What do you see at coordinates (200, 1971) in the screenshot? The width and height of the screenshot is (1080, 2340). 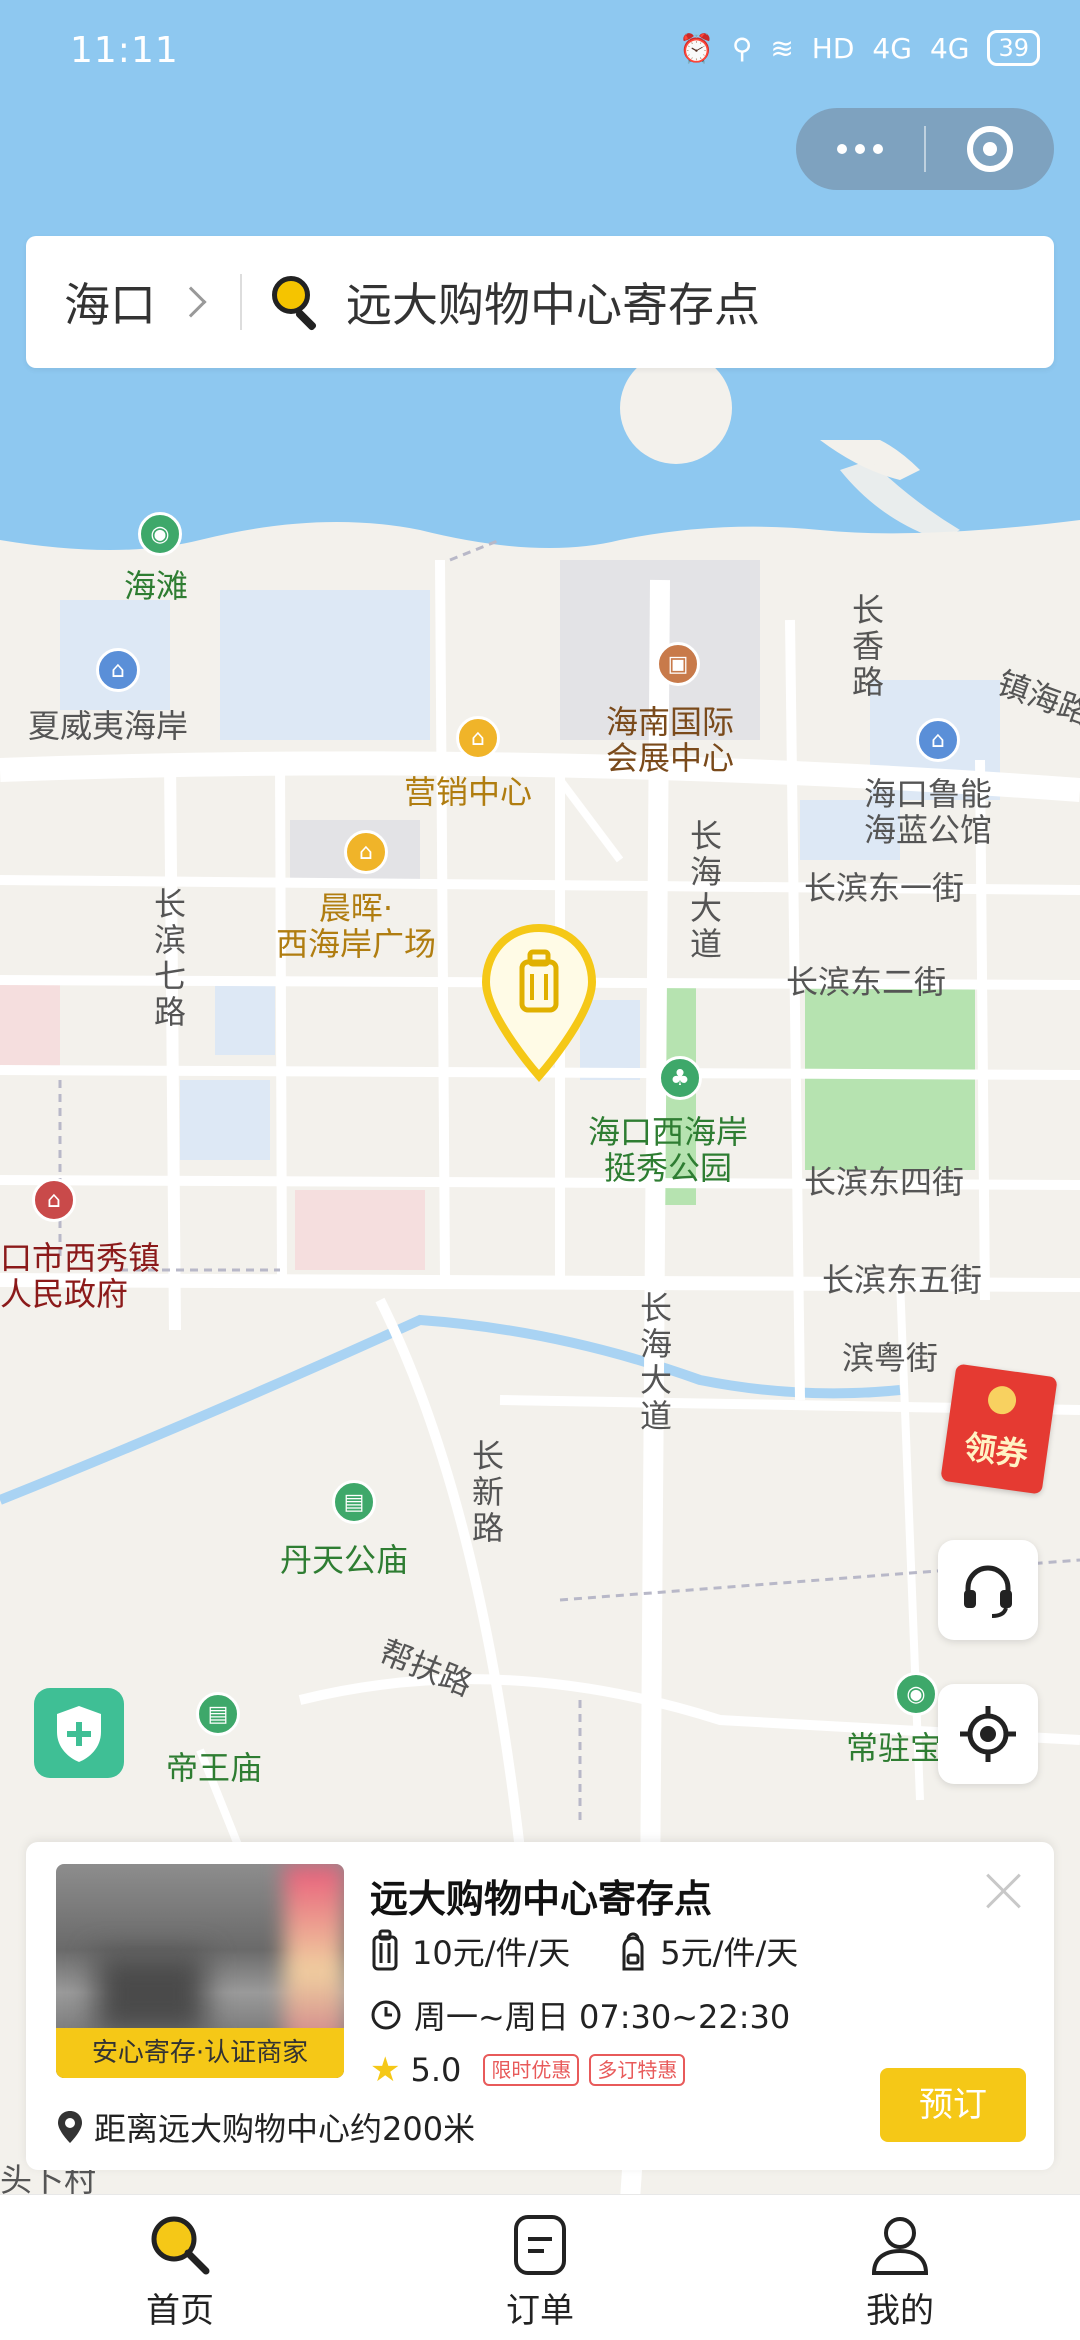 I see `store-thumbnail: 安心寄存·认证商家` at bounding box center [200, 1971].